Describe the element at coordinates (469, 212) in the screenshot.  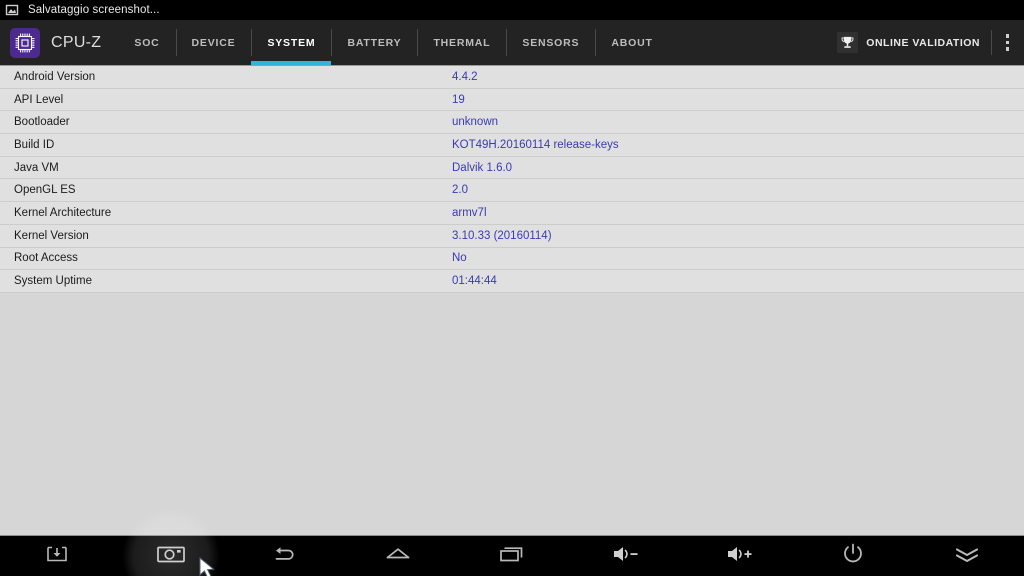
I see `row-value: armv7l` at that location.